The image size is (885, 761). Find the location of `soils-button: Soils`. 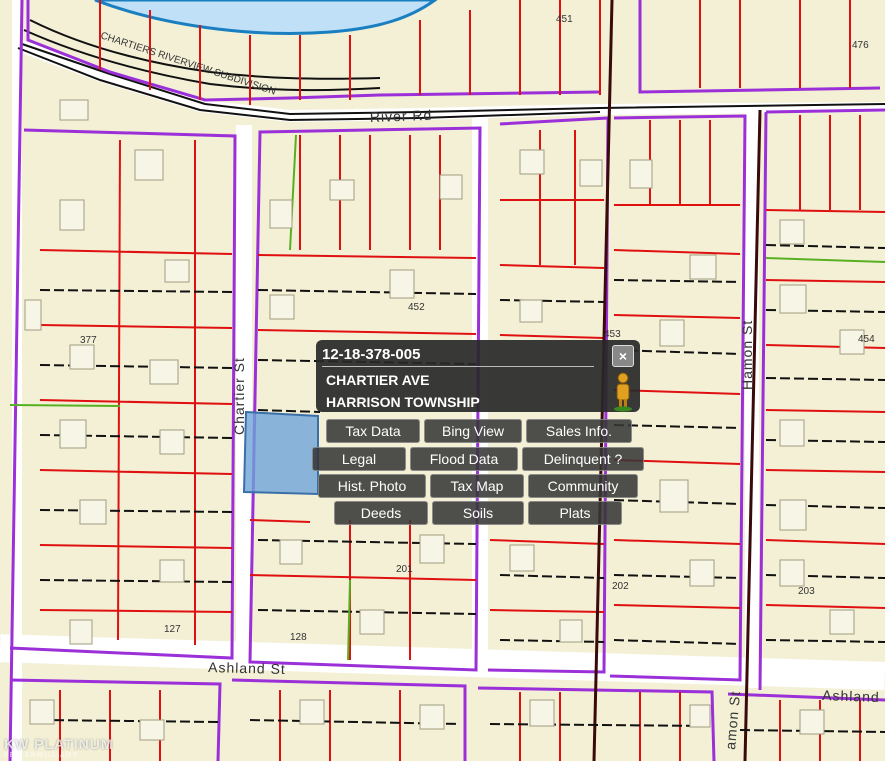

soils-button: Soils is located at coordinates (478, 513).